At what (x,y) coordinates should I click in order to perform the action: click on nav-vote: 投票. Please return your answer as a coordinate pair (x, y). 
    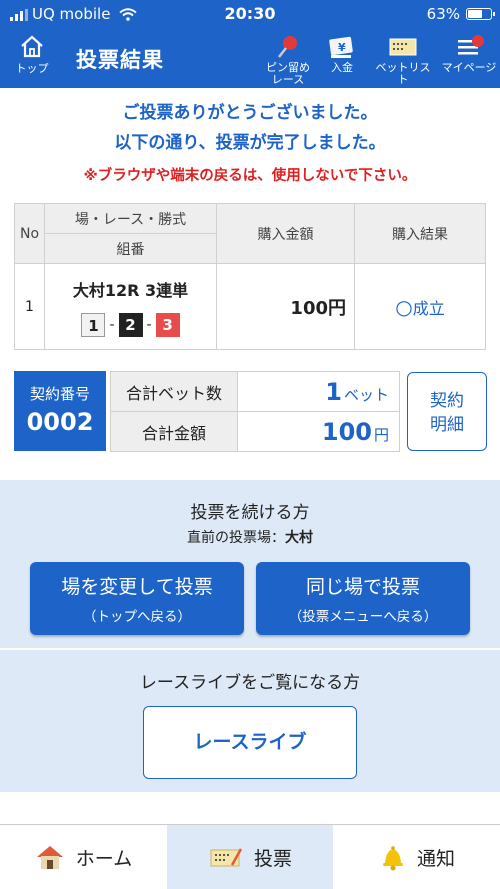
    Looking at the image, I should click on (250, 857).